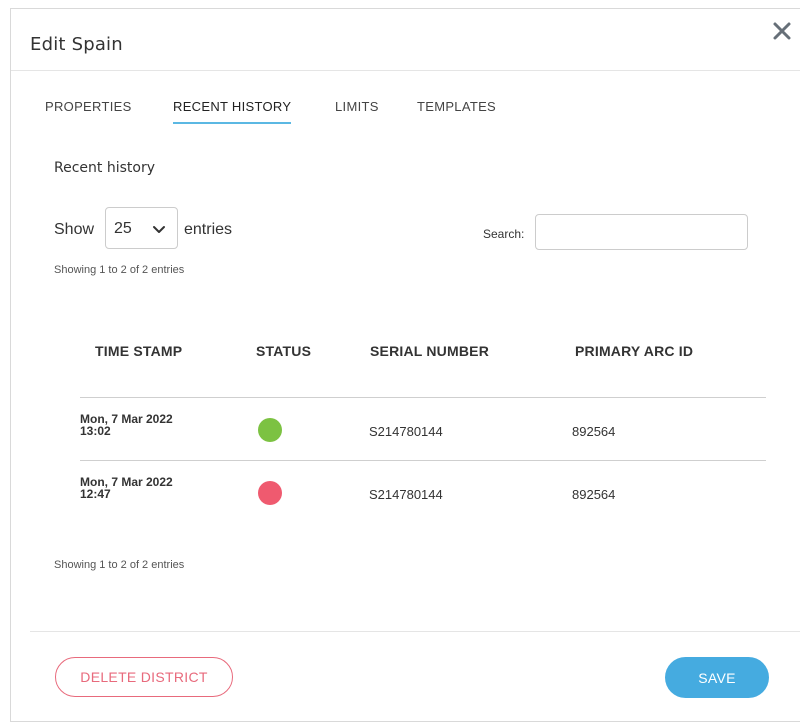  Describe the element at coordinates (95, 431) in the screenshot. I see `timestamp-time: 13:02` at that location.